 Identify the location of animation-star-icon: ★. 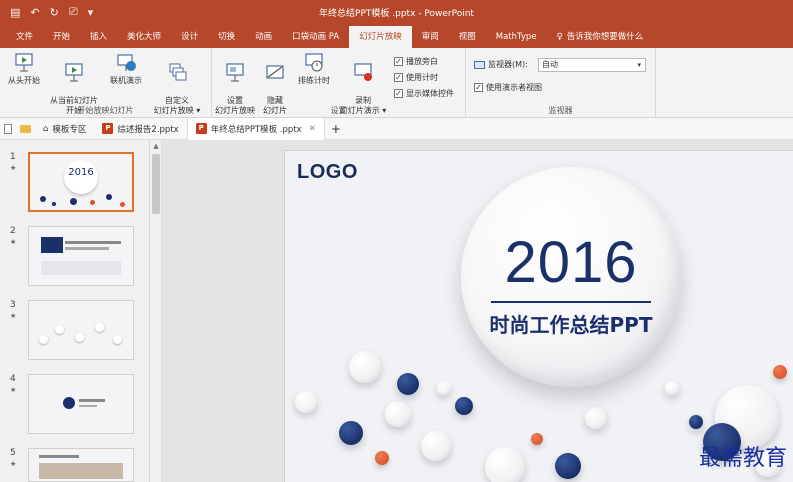
(13, 390).